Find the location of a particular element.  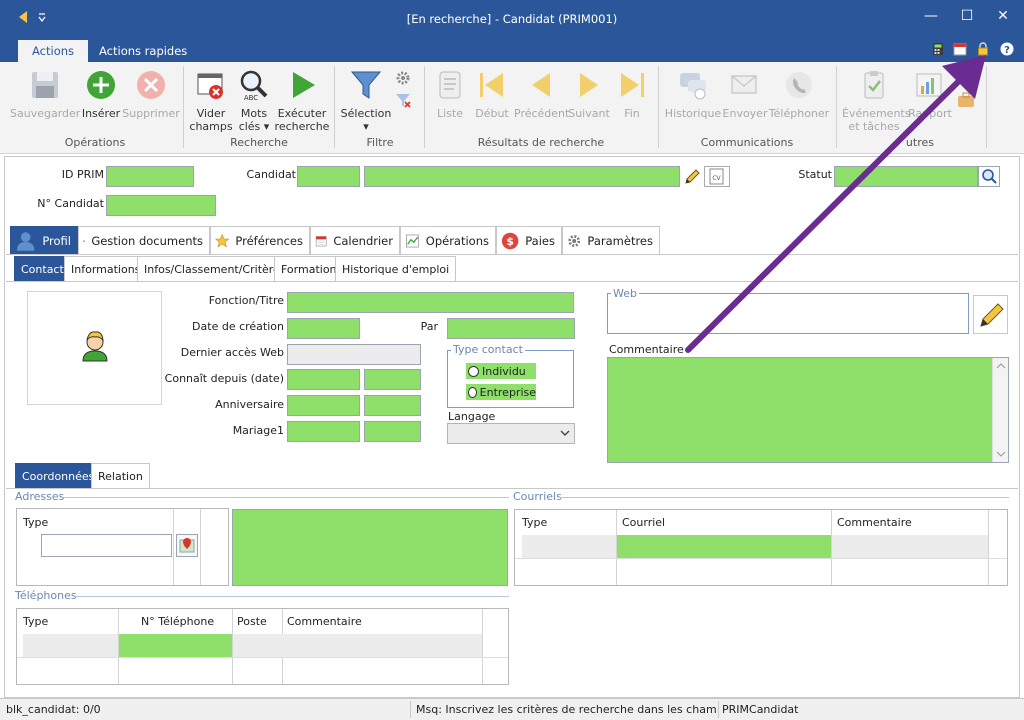

comment-scrollbar is located at coordinates (1000, 410).